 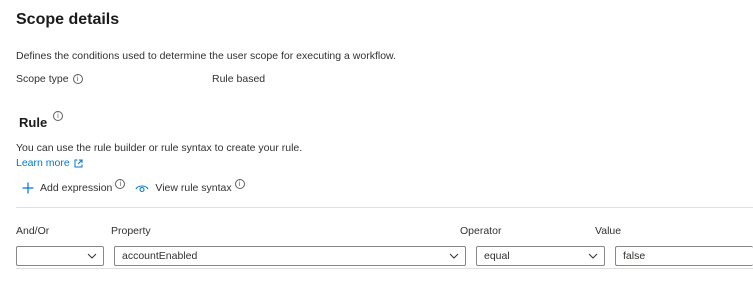 I want to click on column-header-value: Value, so click(x=608, y=231).